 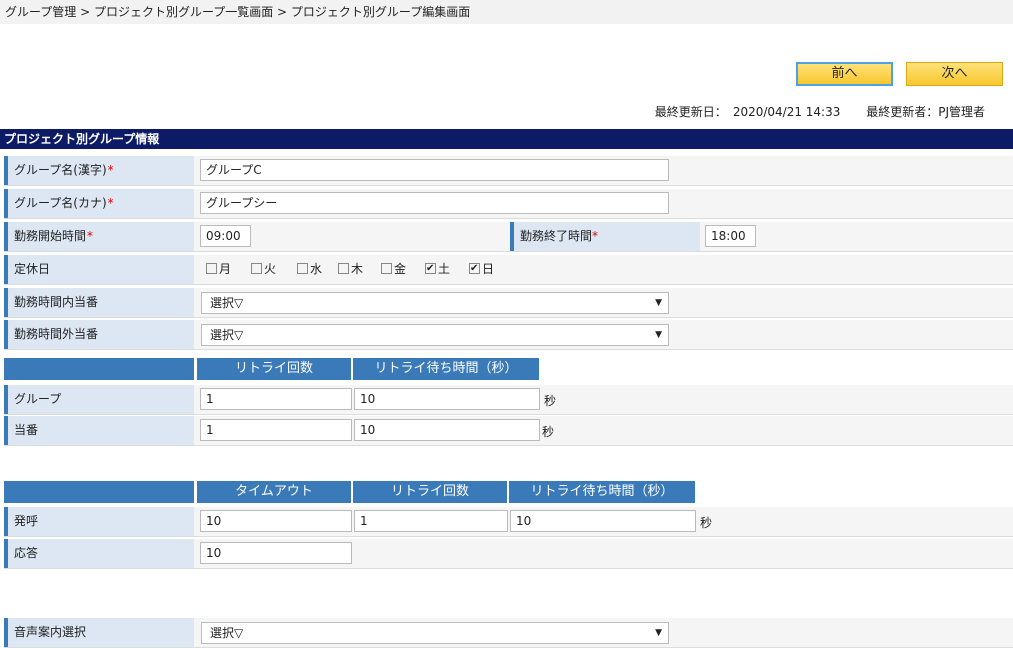 I want to click on header-timeout: タイムアウト, so click(x=274, y=492).